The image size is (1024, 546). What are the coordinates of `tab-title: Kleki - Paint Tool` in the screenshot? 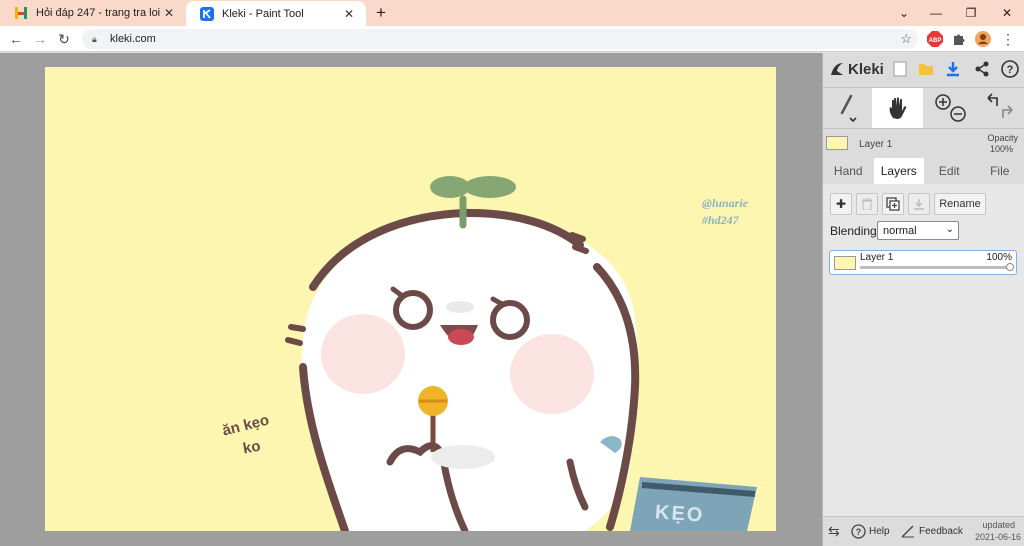 It's located at (263, 13).